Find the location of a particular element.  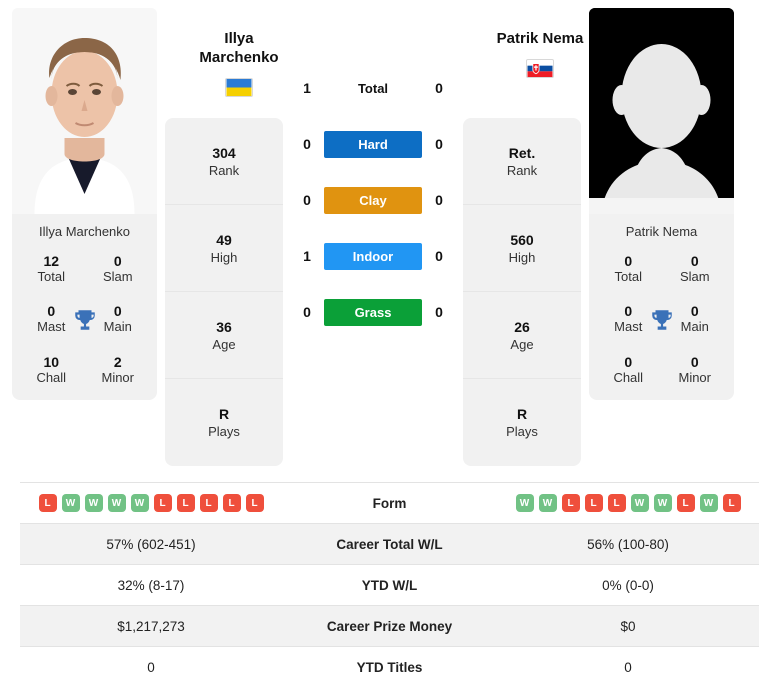

head-to-head-column: 1 Total 0 0 Hard 0 0 Clay 0 1 Indoor 0 0 is located at coordinates (373, 170).